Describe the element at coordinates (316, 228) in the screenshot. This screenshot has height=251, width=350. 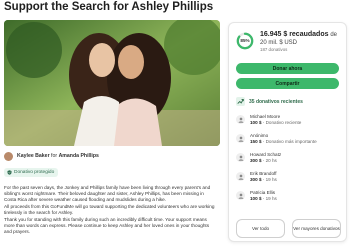
I see `see-top-donations-button: Ver mayores donativos` at that location.